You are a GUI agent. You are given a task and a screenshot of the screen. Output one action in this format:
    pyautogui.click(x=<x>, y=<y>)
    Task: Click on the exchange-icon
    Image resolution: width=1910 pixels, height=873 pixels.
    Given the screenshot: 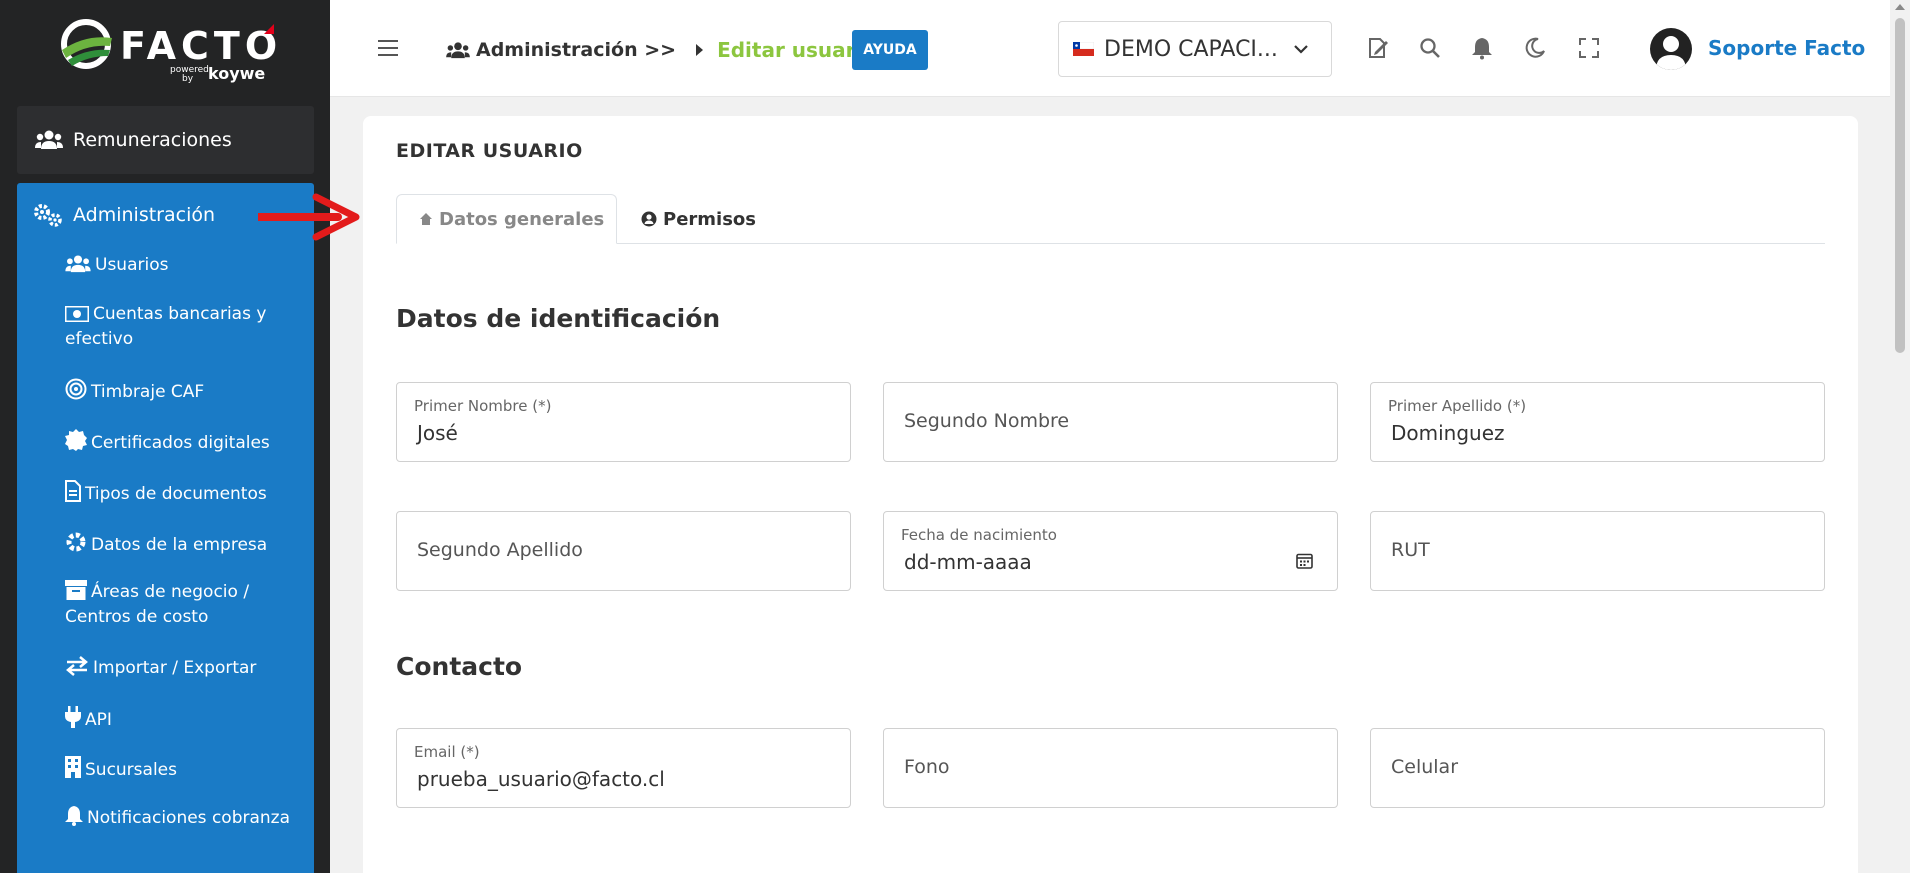 What is the action you would take?
    pyautogui.click(x=77, y=666)
    